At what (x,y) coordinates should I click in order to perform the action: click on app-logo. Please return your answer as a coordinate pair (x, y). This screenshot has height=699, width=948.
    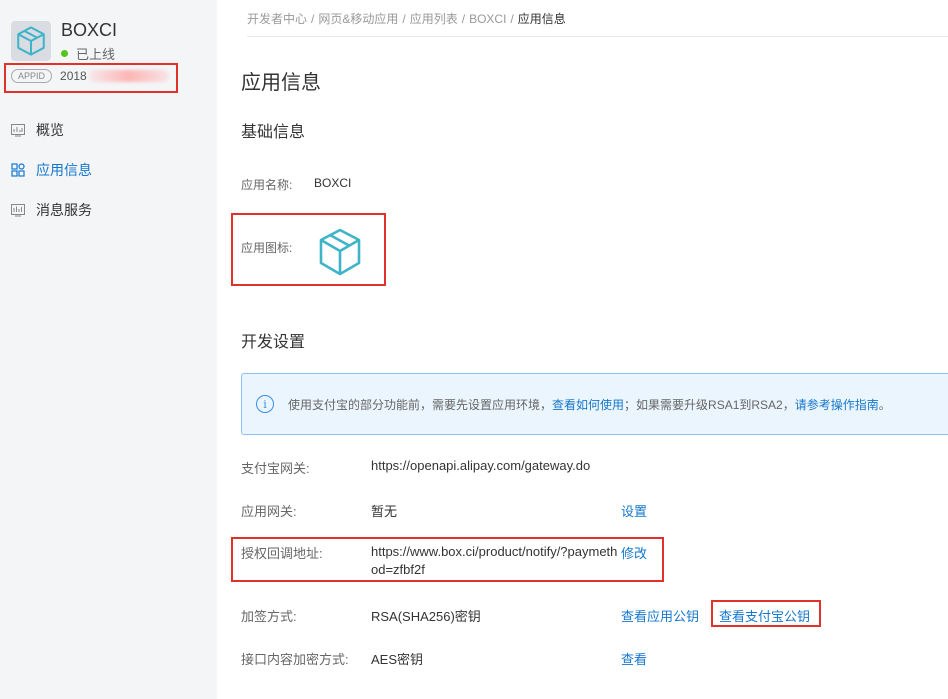
    Looking at the image, I should click on (31, 41).